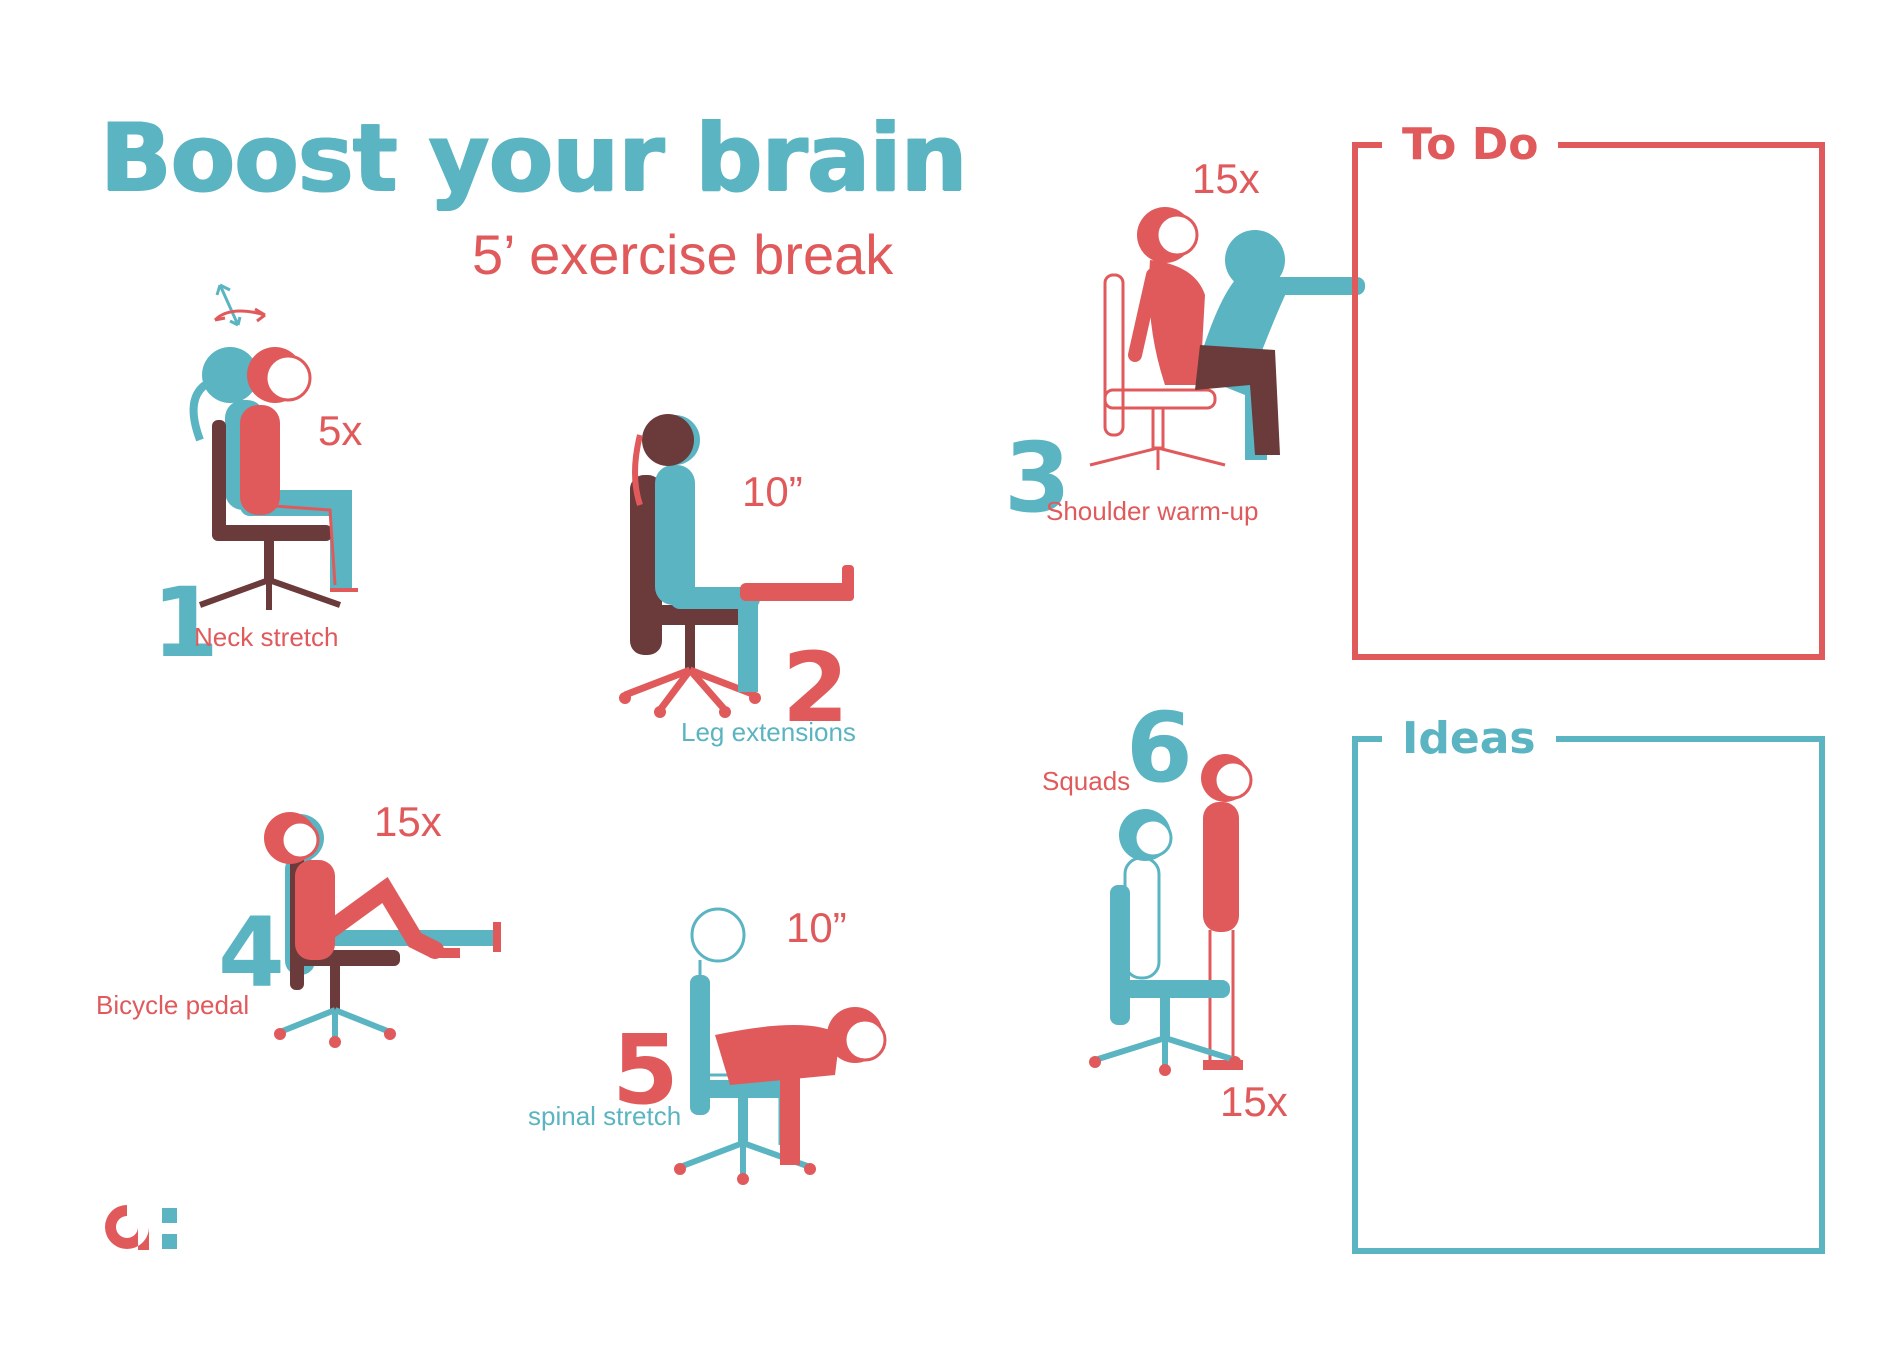 The height and width of the screenshot is (1350, 1890). Describe the element at coordinates (533, 158) in the screenshot. I see `page-title: Boost your brain` at that location.